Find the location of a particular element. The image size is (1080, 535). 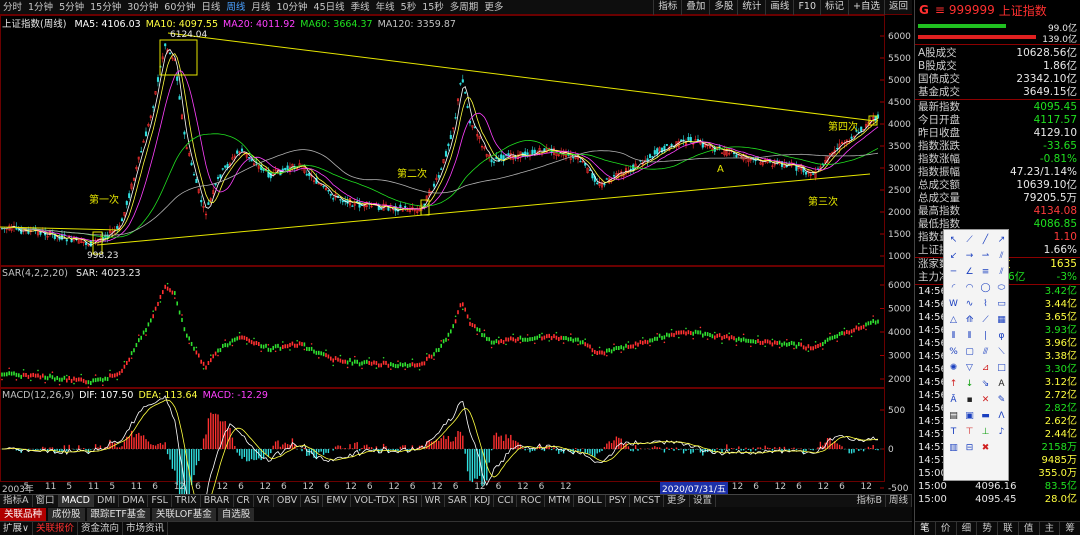

indicator-24: 更多 is located at coordinates (677, 501).